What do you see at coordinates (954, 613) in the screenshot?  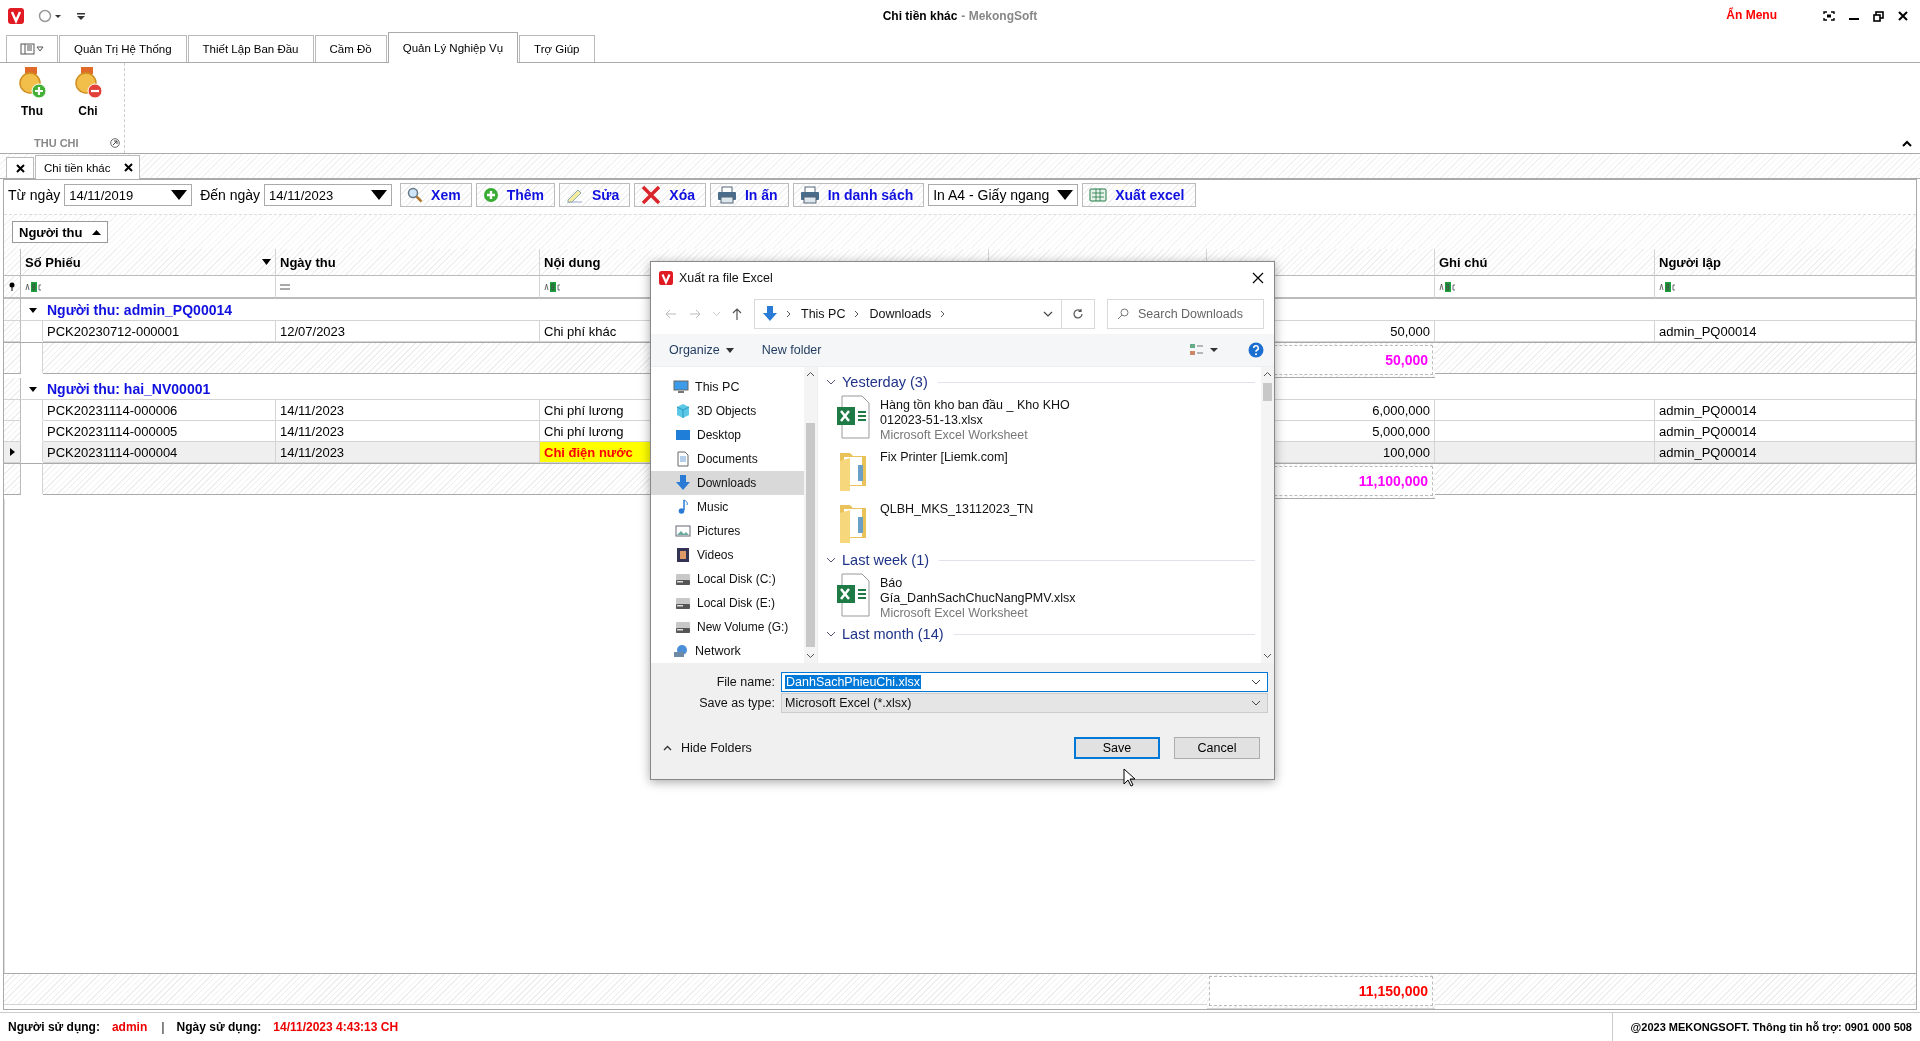 I see `file-type: Microsoft Excel Worksheet` at bounding box center [954, 613].